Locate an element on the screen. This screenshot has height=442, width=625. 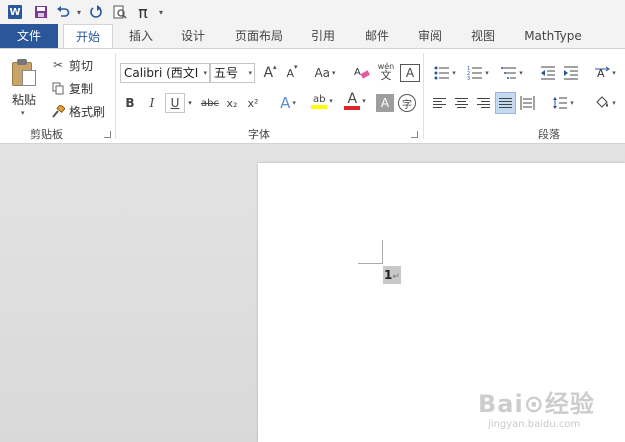
watermark: Bai⊙经验 jingyan.baidu.com is located at coordinates (536, 407).